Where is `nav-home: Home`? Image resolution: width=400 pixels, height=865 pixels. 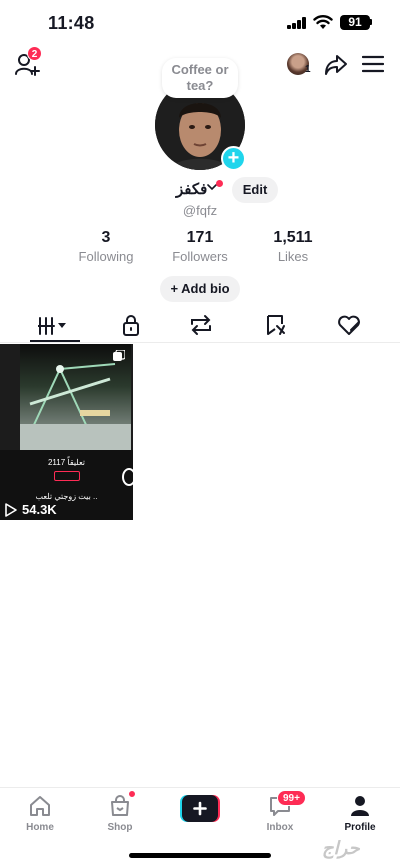 nav-home: Home is located at coordinates (40, 813).